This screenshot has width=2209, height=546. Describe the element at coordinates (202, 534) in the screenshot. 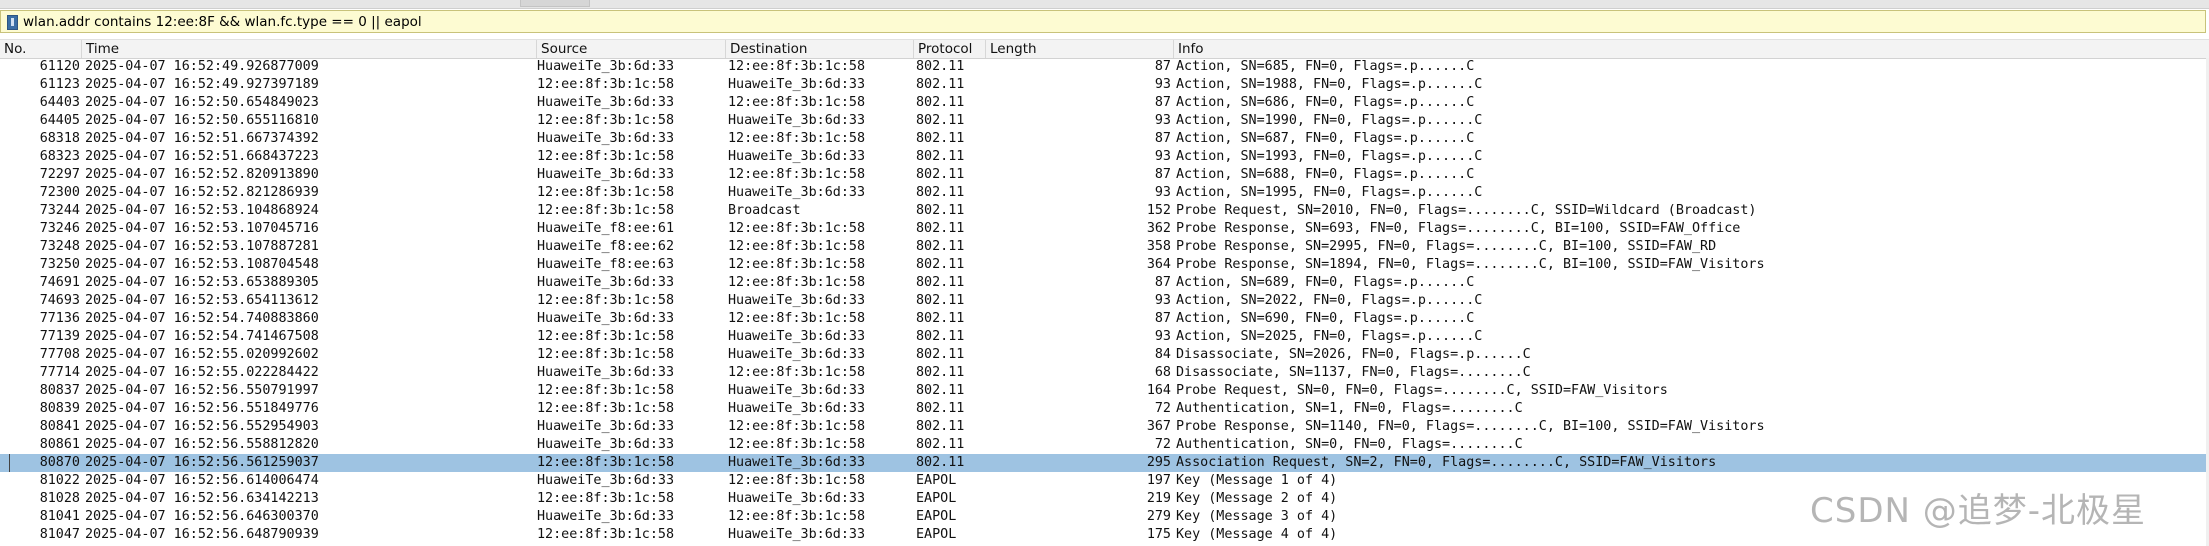

I see `cell-time: 2025-04-07 16:52:56.648790939` at that location.